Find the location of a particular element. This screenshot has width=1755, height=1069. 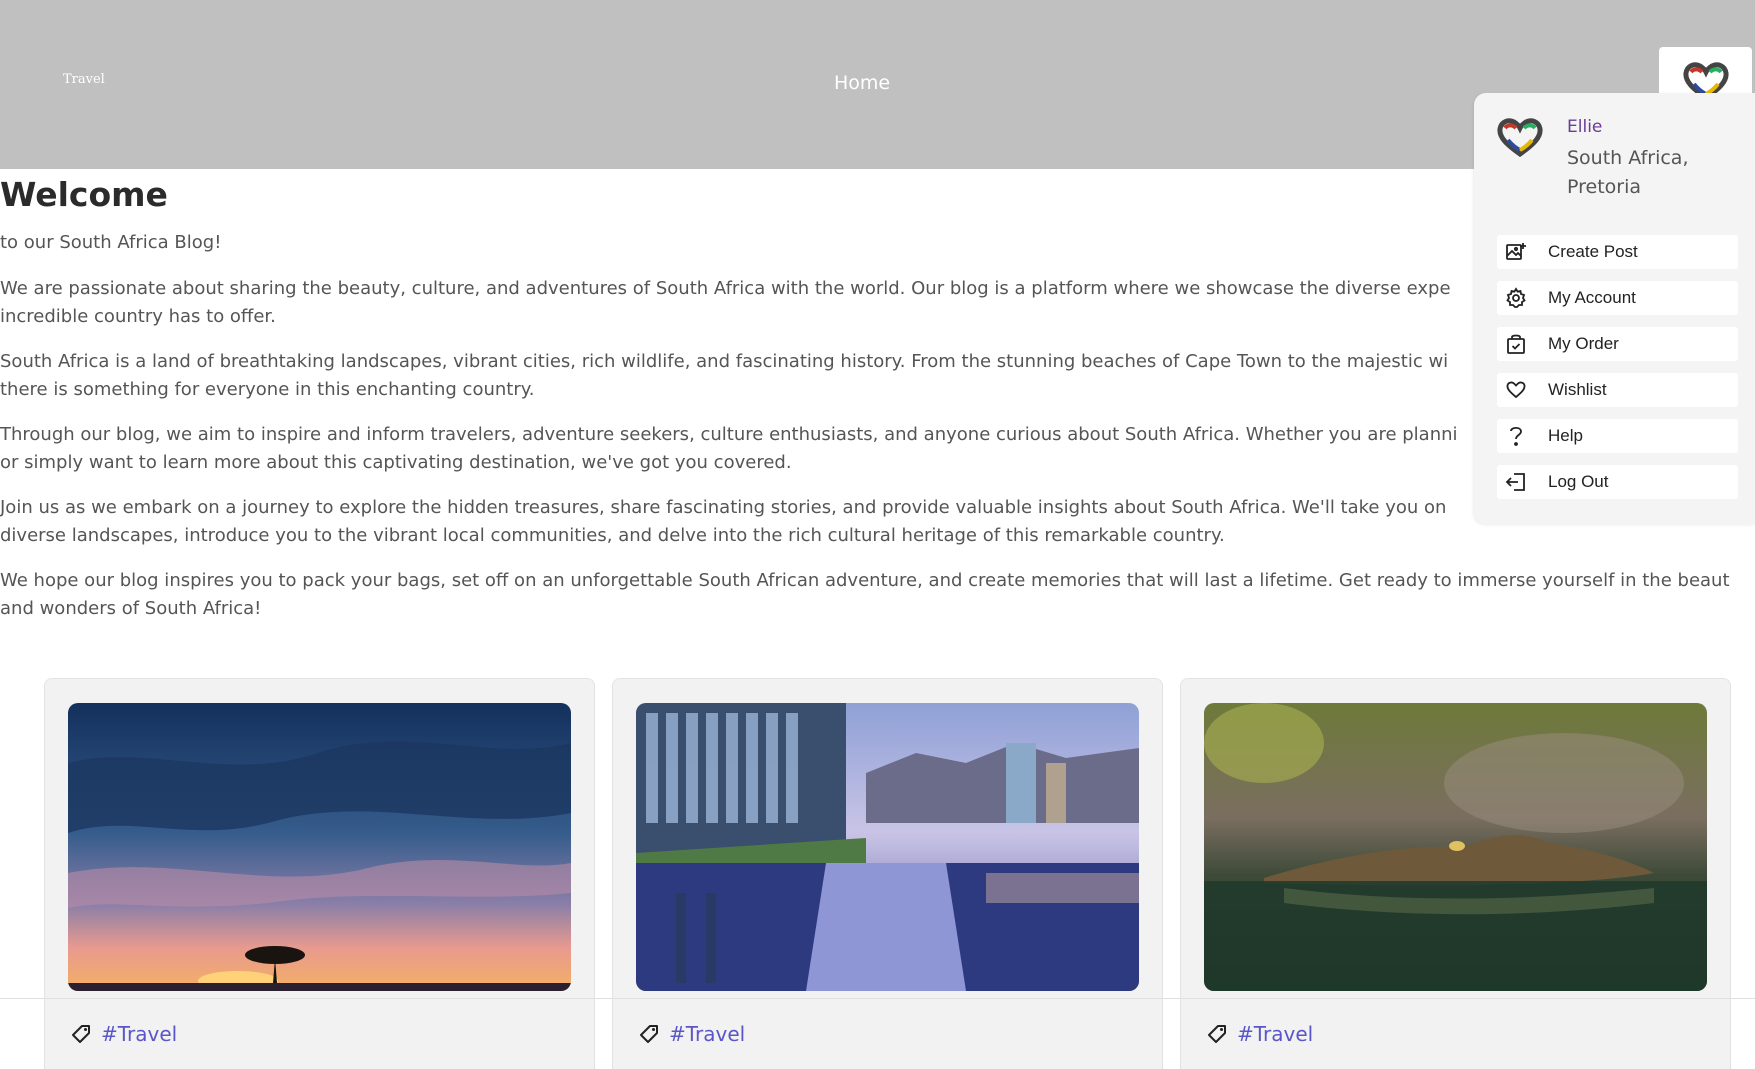

image-plus-icon is located at coordinates (1516, 252).